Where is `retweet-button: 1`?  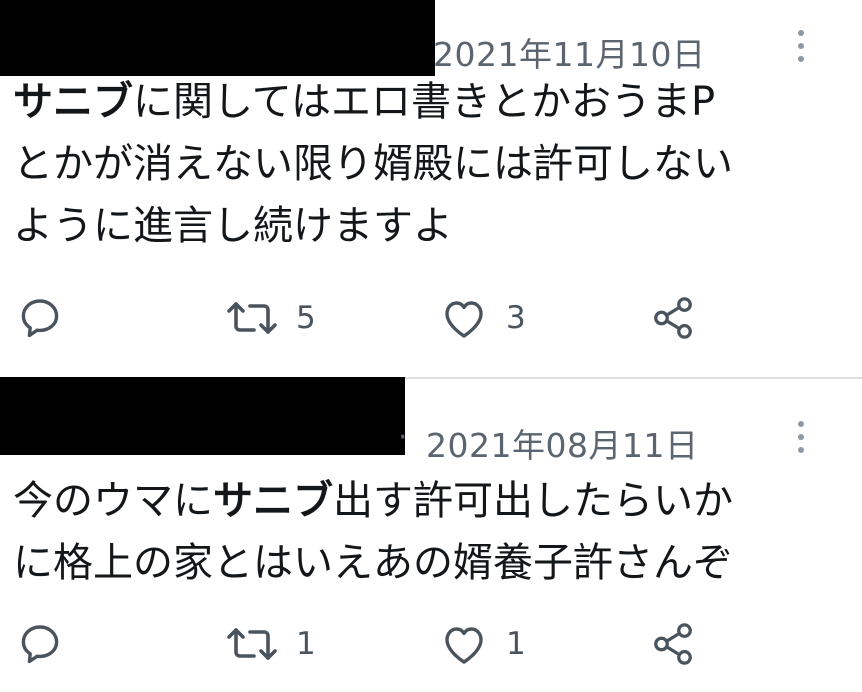
retweet-button: 1 is located at coordinates (271, 644).